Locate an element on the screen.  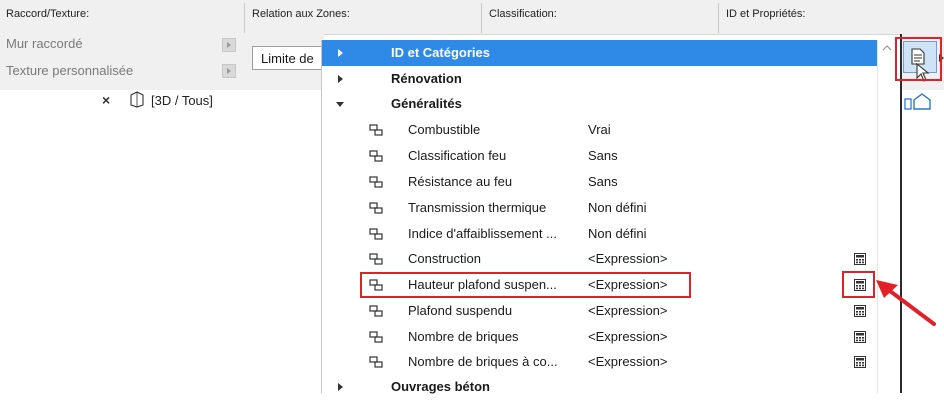
dropdown-scrollbar is located at coordinates (888, 216).